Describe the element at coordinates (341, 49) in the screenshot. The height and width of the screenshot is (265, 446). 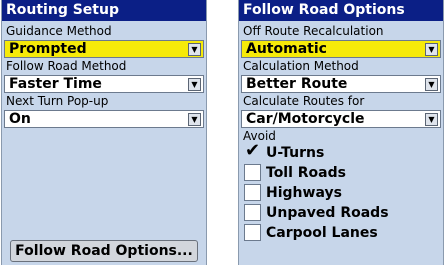
I see `off-route-recalc-select: Automatic ▼` at that location.